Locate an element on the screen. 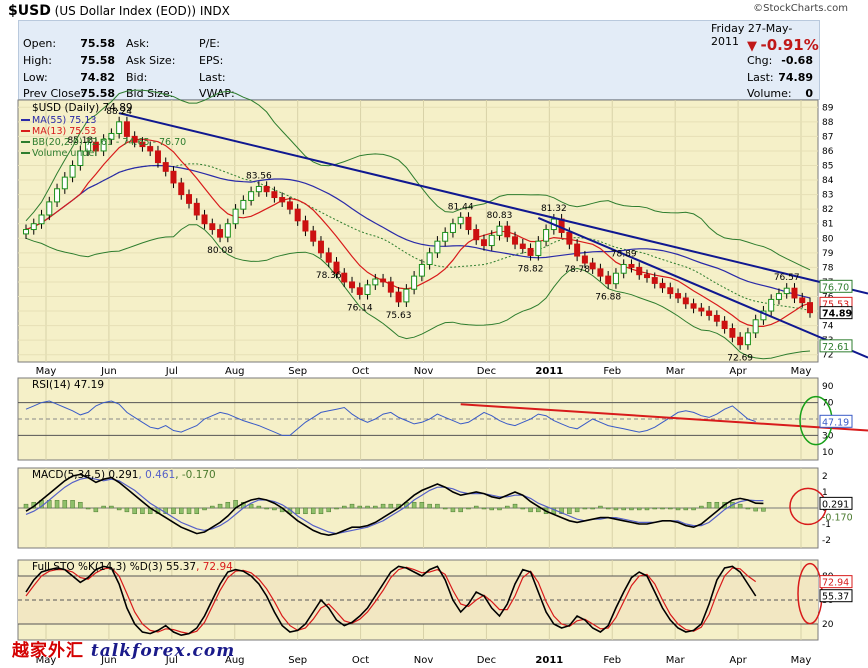  y-tick-label: 79 is located at coordinates (828, 254).